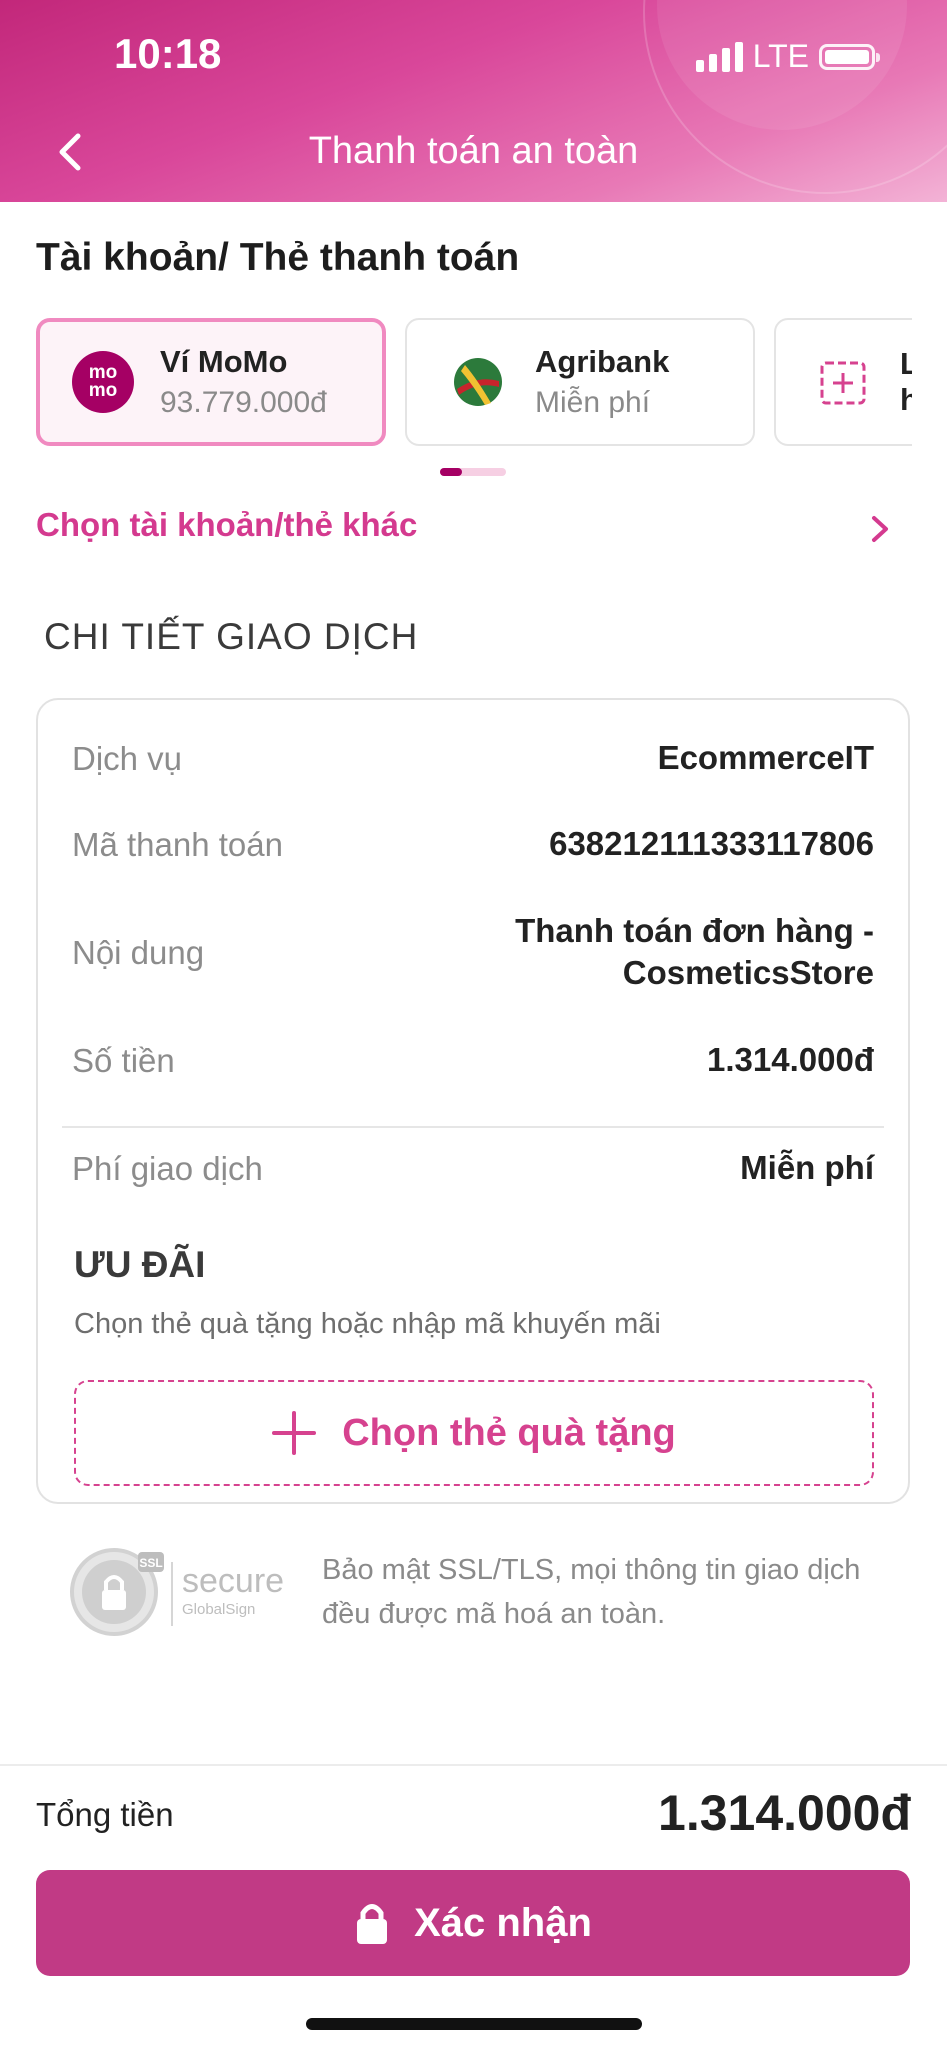 This screenshot has width=947, height=2048. Describe the element at coordinates (711, 843) in the screenshot. I see `payment-code-value: 638212111333117806` at that location.